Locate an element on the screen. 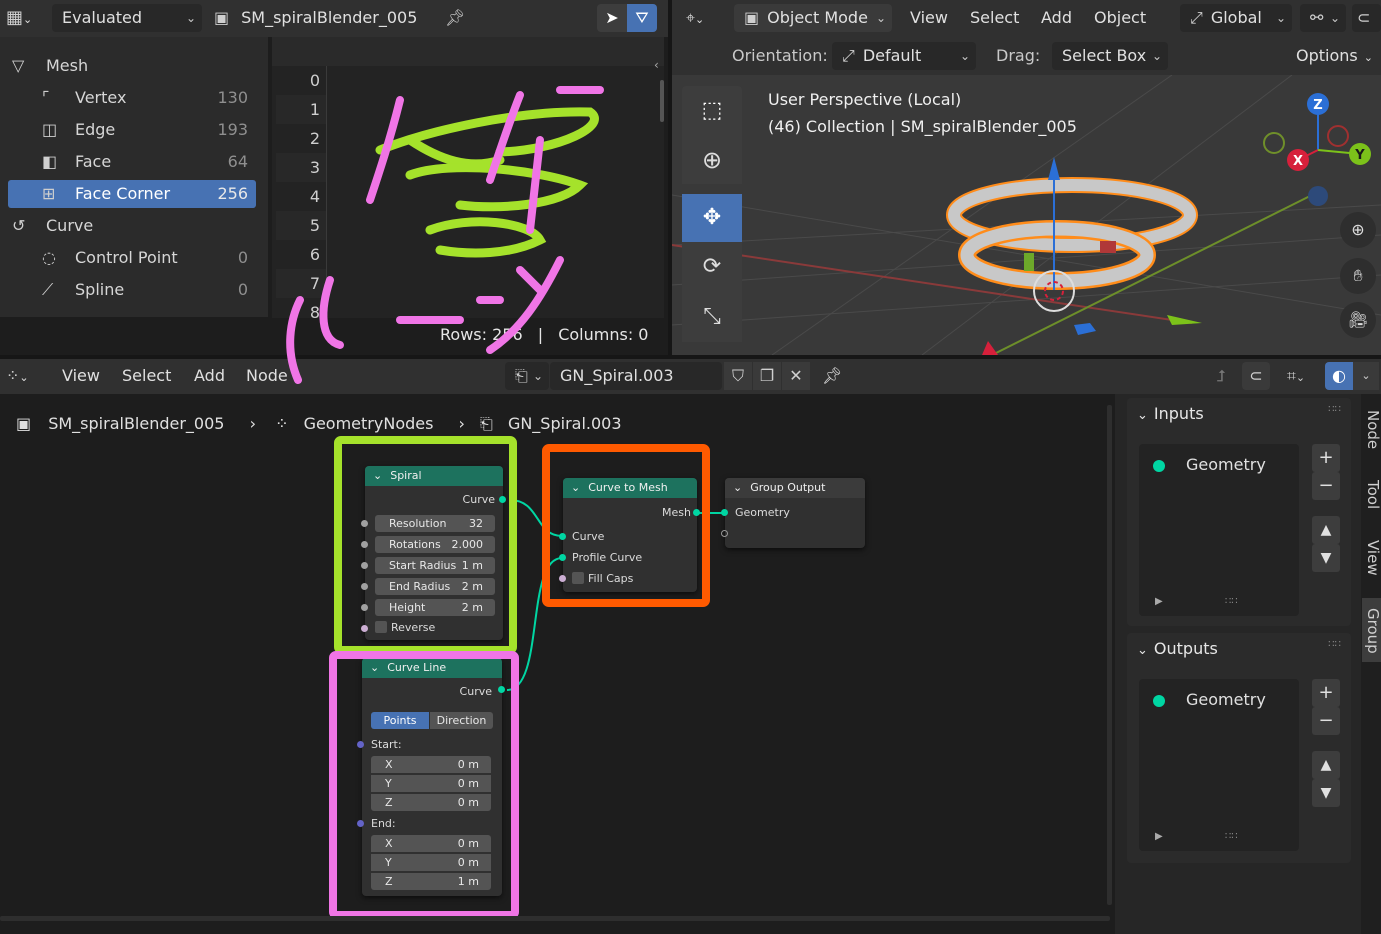  tab-view: View is located at coordinates (1372, 558).